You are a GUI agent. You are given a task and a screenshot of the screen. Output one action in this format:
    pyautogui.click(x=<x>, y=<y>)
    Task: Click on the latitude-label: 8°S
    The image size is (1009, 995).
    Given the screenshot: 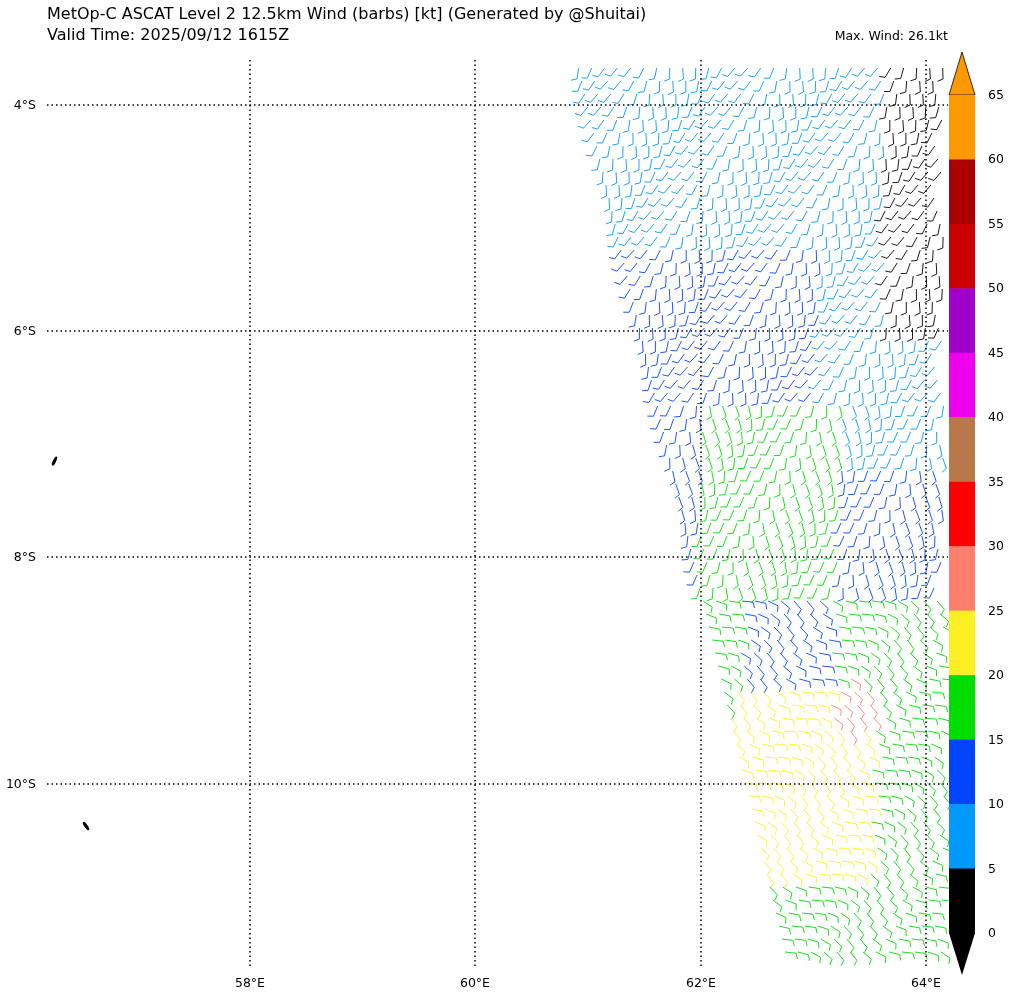 What is the action you would take?
    pyautogui.click(x=24, y=556)
    